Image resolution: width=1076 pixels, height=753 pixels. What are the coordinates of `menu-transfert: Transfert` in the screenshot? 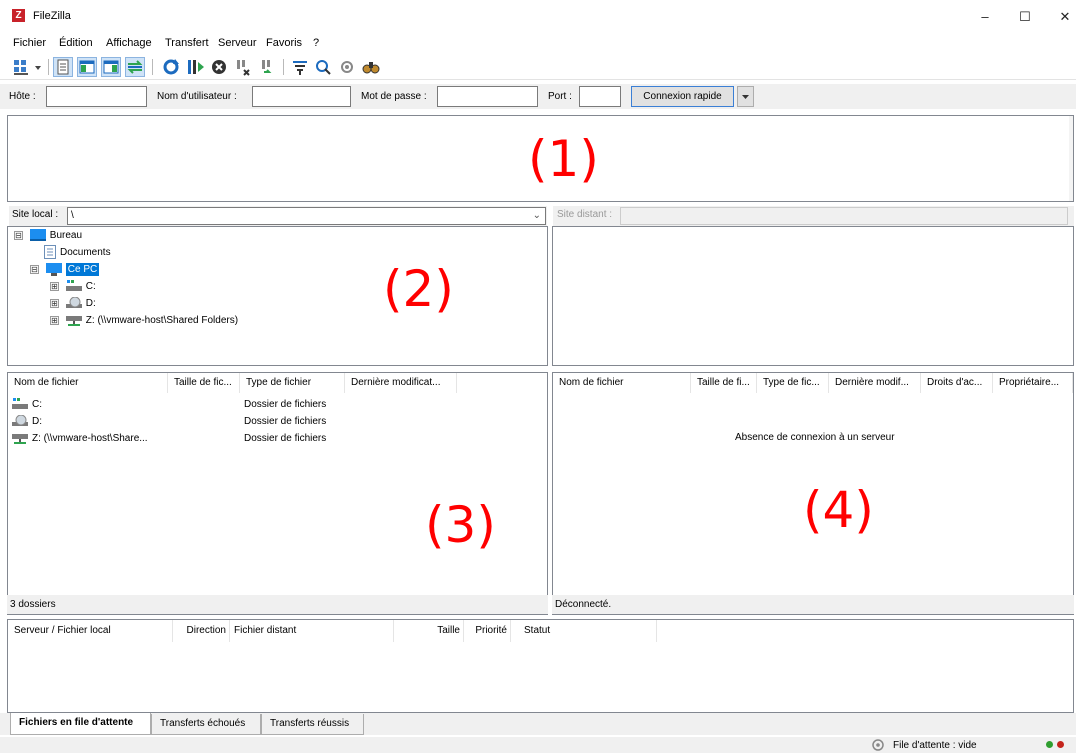 It's located at (187, 43).